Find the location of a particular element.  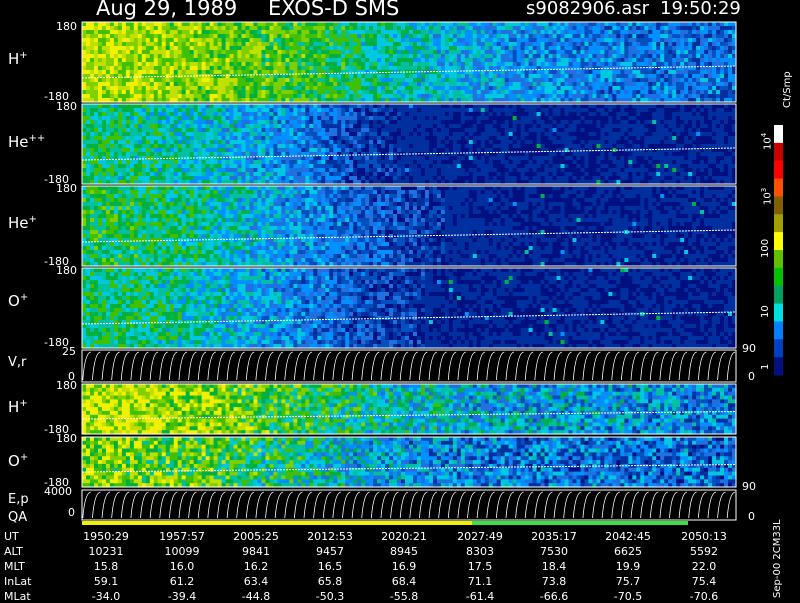

footer-row-label: MLat is located at coordinates (17, 596).